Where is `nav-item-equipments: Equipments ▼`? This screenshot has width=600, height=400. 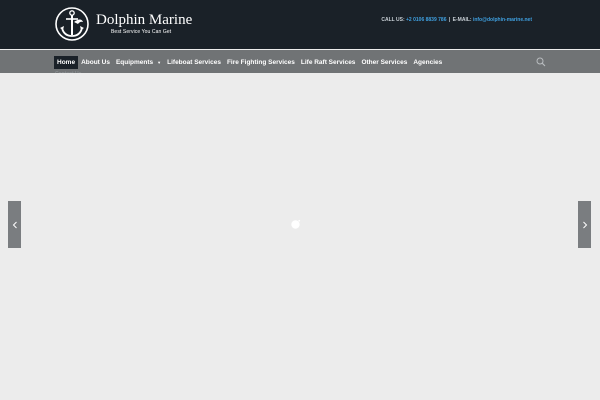
nav-item-equipments: Equipments ▼ is located at coordinates (138, 62).